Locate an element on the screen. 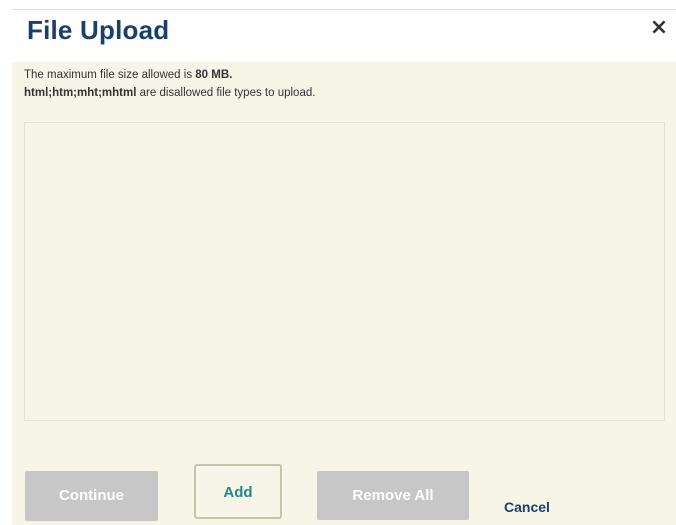 This screenshot has width=676, height=525. title-divider is located at coordinates (344, 9).